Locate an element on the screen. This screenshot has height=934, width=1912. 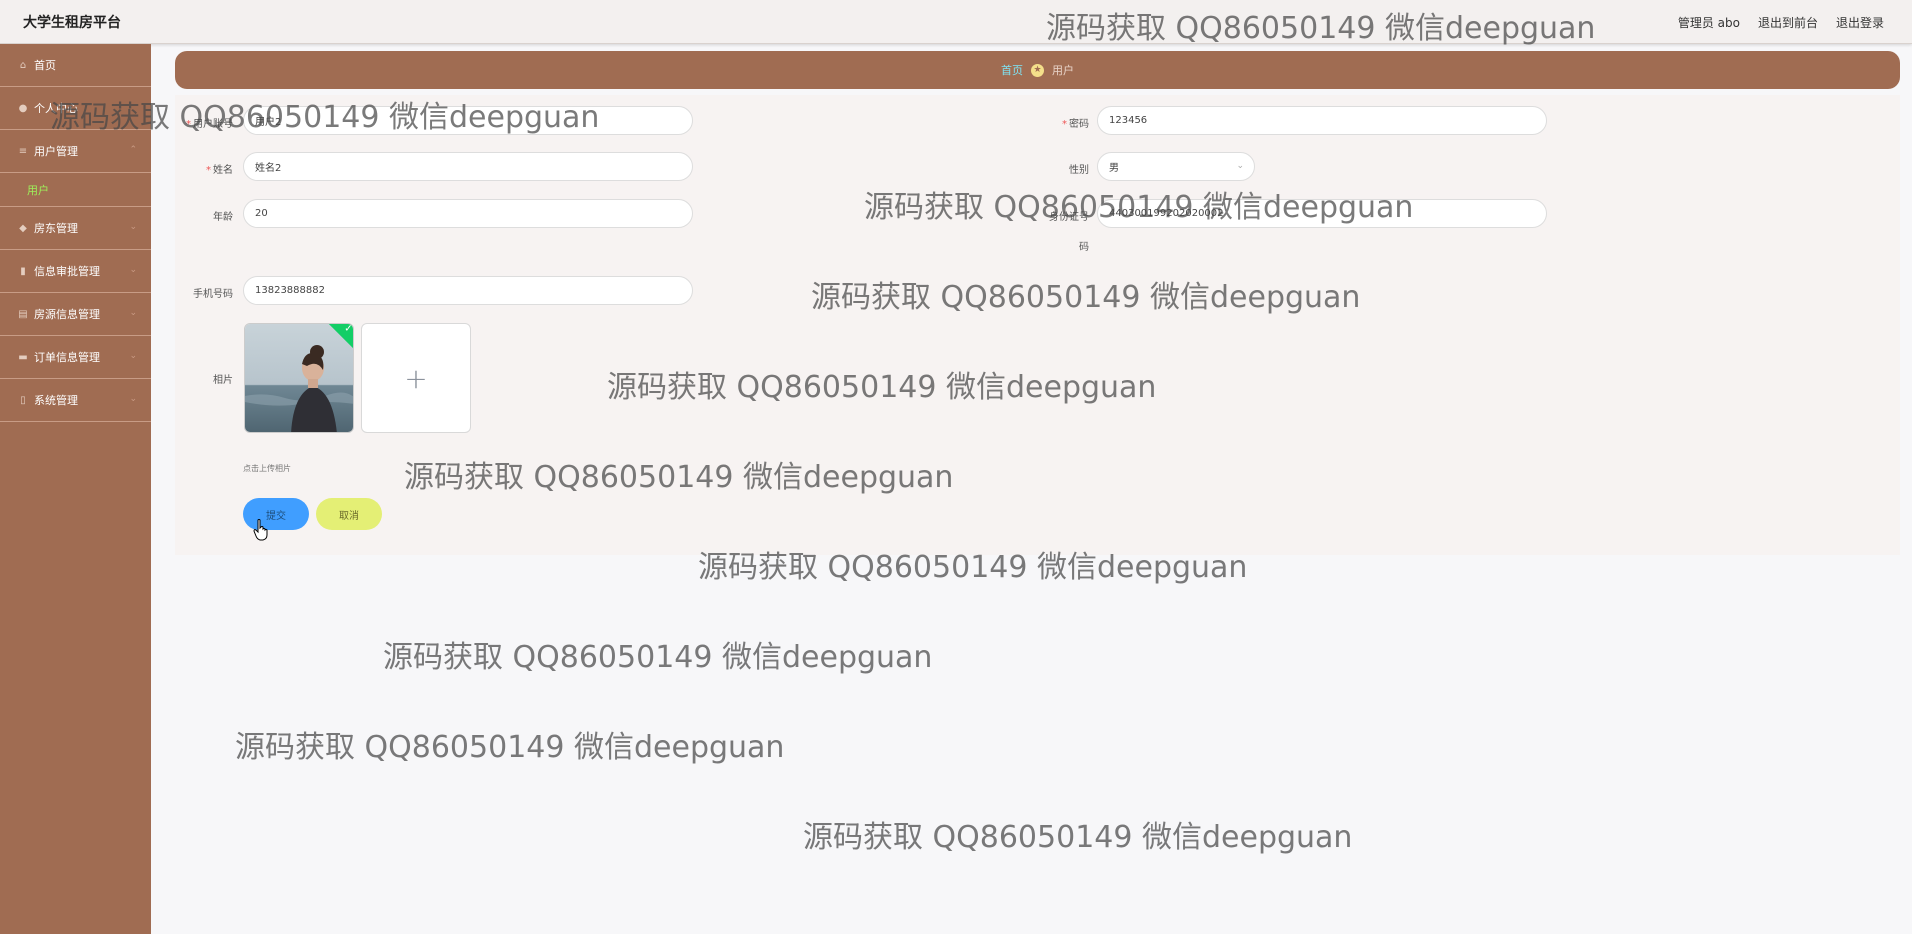
sidebar-item-order-management: ▬ 订单信息管理 ⌄ is located at coordinates (75, 357).